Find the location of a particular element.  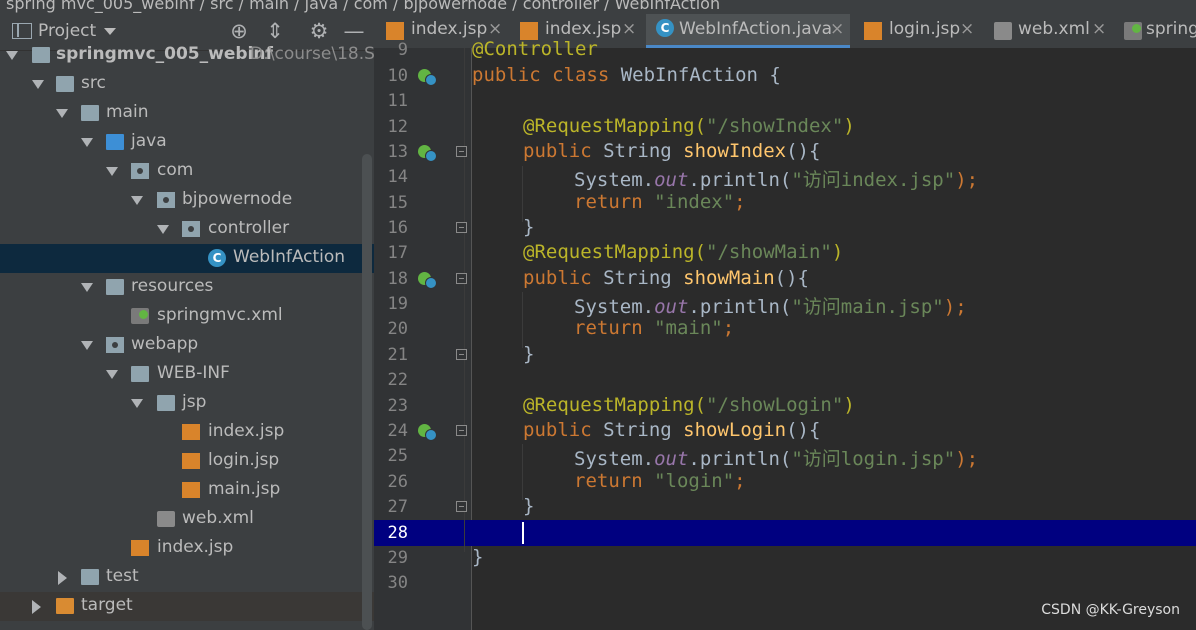

line-number: 20 is located at coordinates (397, 329).